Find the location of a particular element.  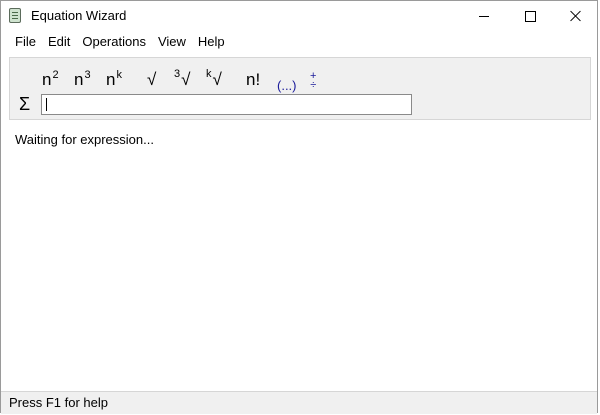

parentheses-button: (...) is located at coordinates (287, 80).